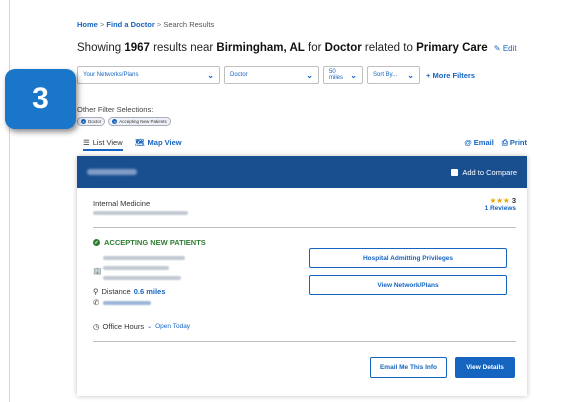 This screenshot has height=402, width=582. What do you see at coordinates (513, 200) in the screenshot?
I see `rating-value: 3` at bounding box center [513, 200].